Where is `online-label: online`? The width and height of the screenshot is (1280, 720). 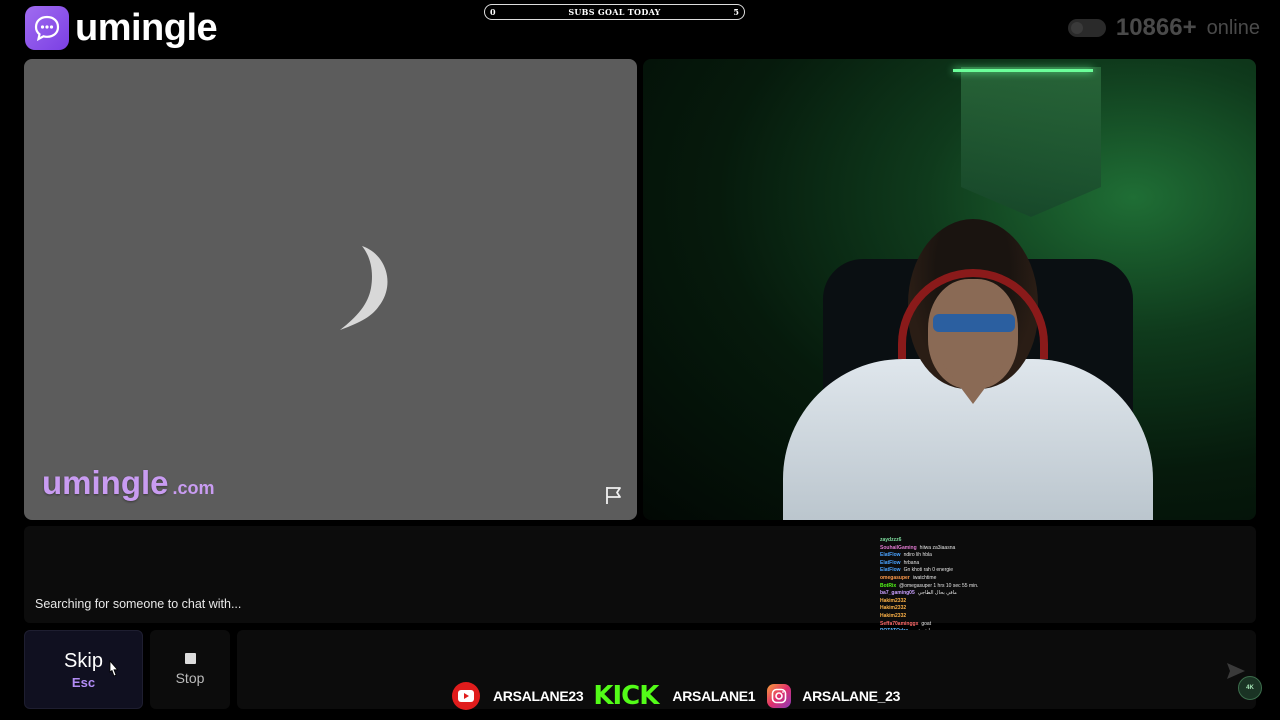
online-label: online is located at coordinates (1233, 27).